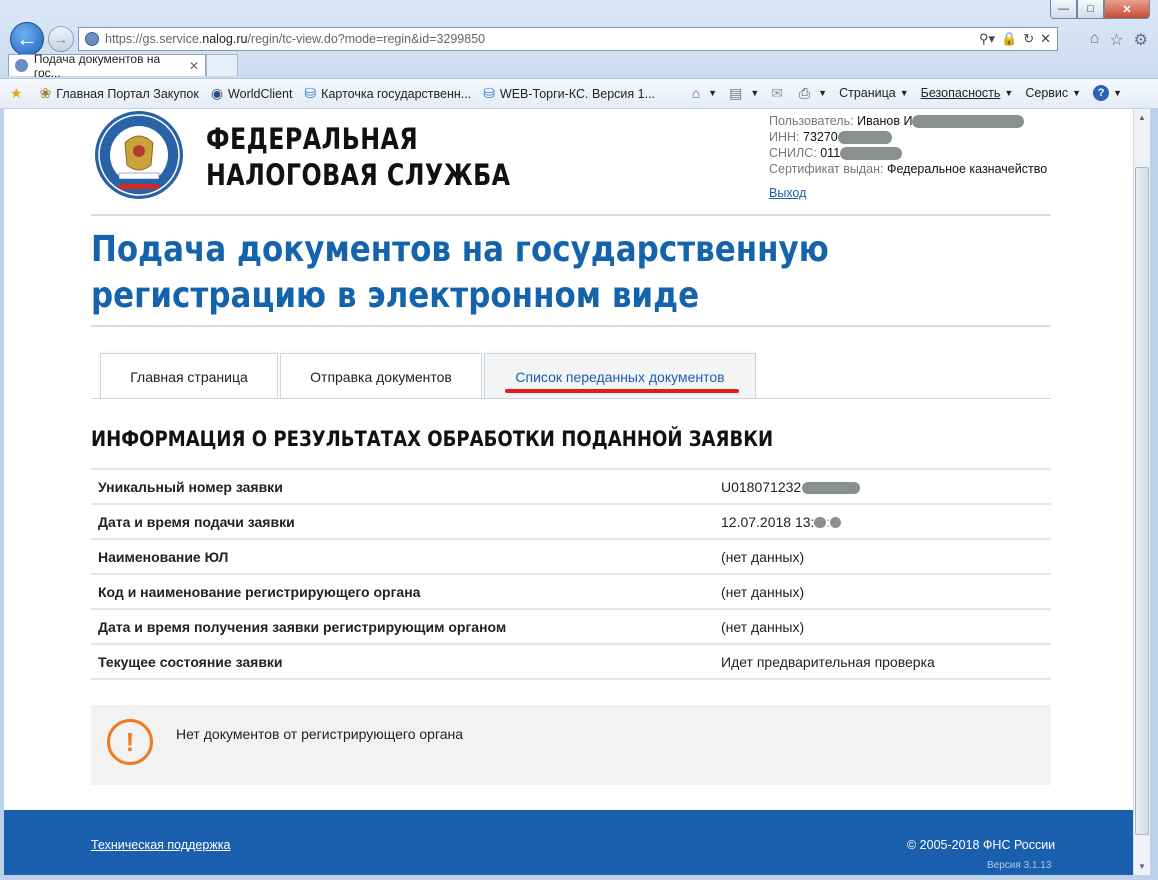 The height and width of the screenshot is (880, 1158). What do you see at coordinates (381, 376) in the screenshot?
I see `tab-send-documents: Отправка документов` at bounding box center [381, 376].